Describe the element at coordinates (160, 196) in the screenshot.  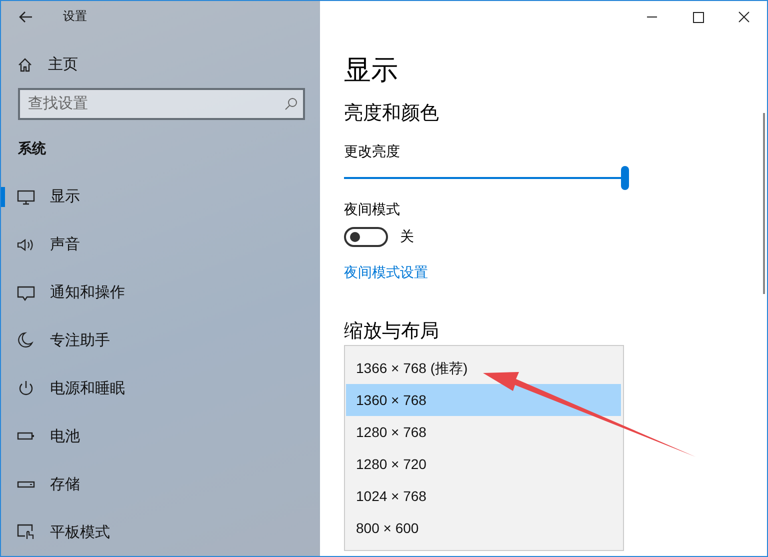
I see `nav-item: 显示` at that location.